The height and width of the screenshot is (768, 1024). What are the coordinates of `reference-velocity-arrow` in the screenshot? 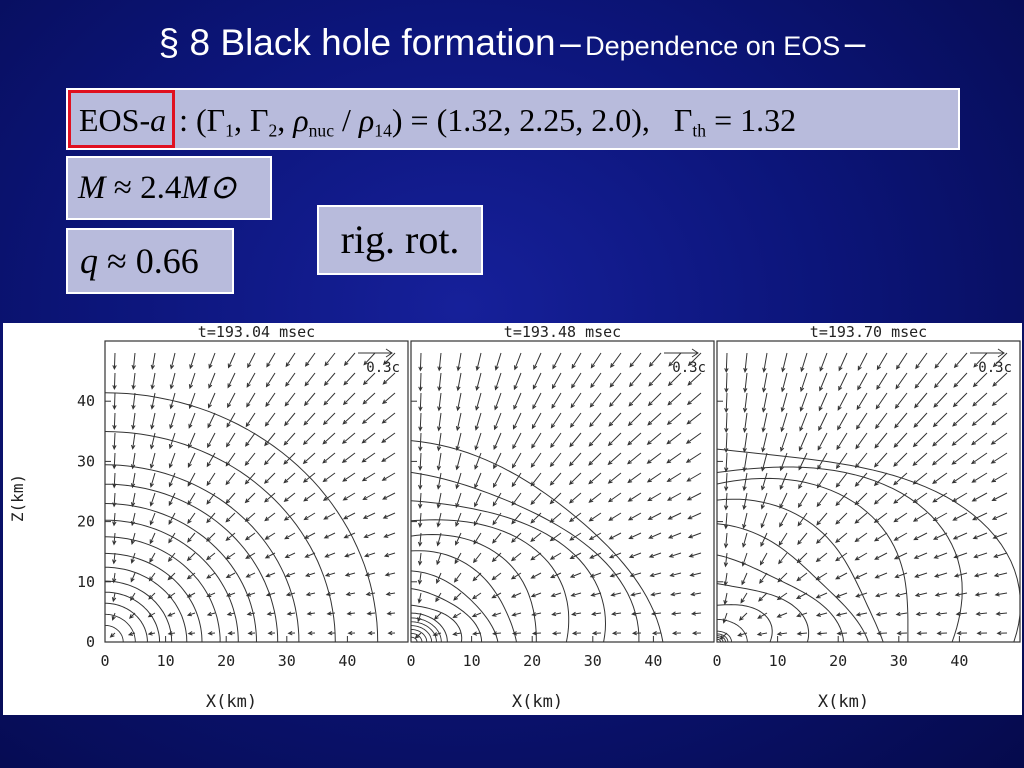 It's located at (681, 353).